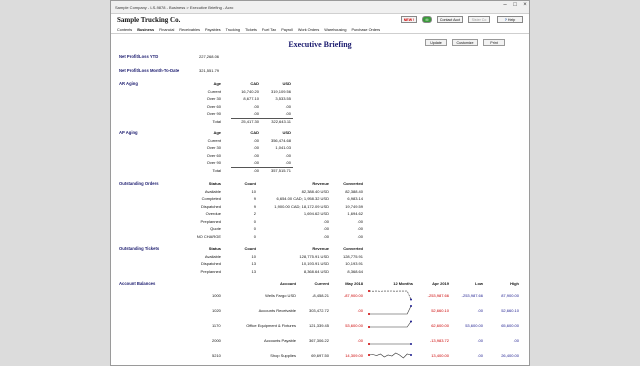  I want to click on close-icon: ×, so click(524, 5).